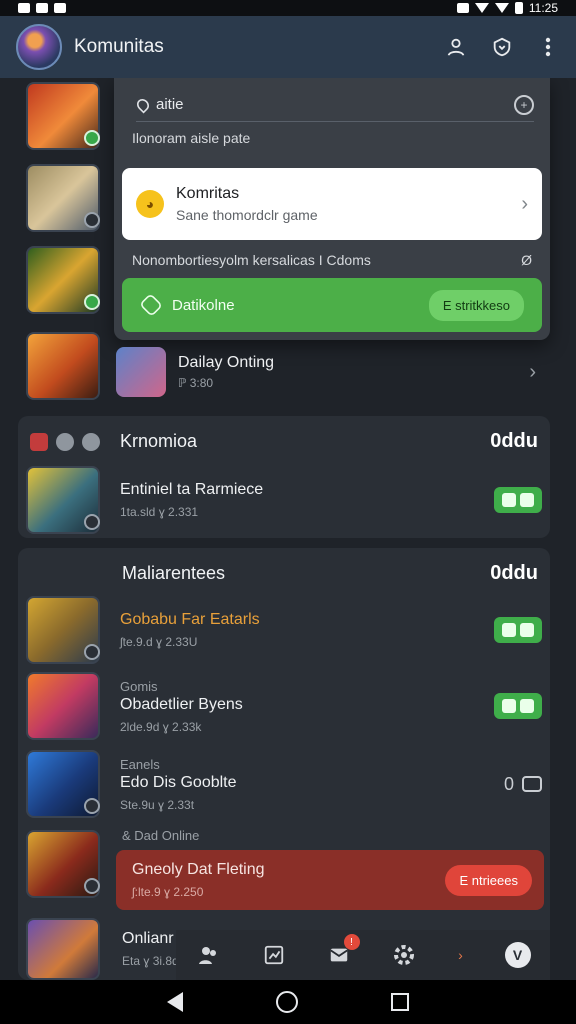 This screenshot has width=576, height=1024. Describe the element at coordinates (488, 880) in the screenshot. I see `banner-button: E ntrieees` at that location.